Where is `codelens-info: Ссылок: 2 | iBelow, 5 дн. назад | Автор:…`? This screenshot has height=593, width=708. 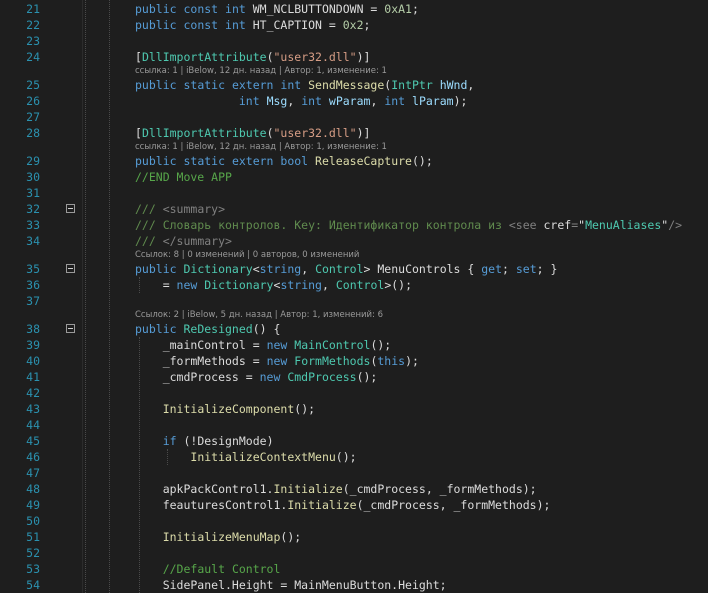 codelens-info: Ссылок: 2 | iBelow, 5 дн. назад | Автор:… is located at coordinates (354, 315).